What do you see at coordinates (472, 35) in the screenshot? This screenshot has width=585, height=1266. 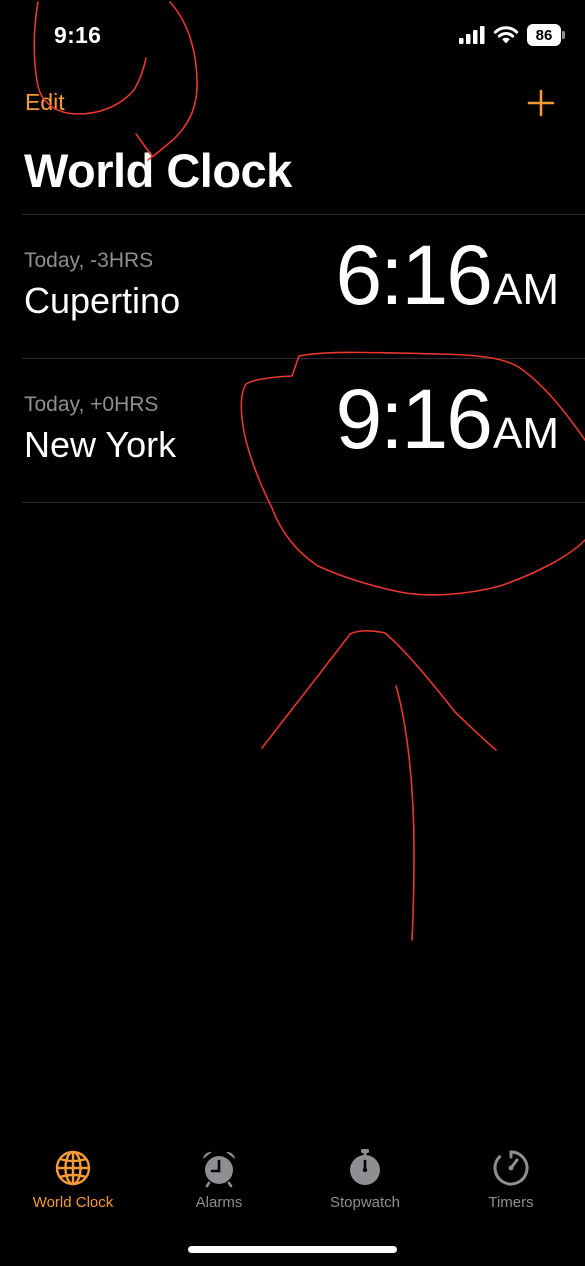 I see `cellular-signal-icon` at bounding box center [472, 35].